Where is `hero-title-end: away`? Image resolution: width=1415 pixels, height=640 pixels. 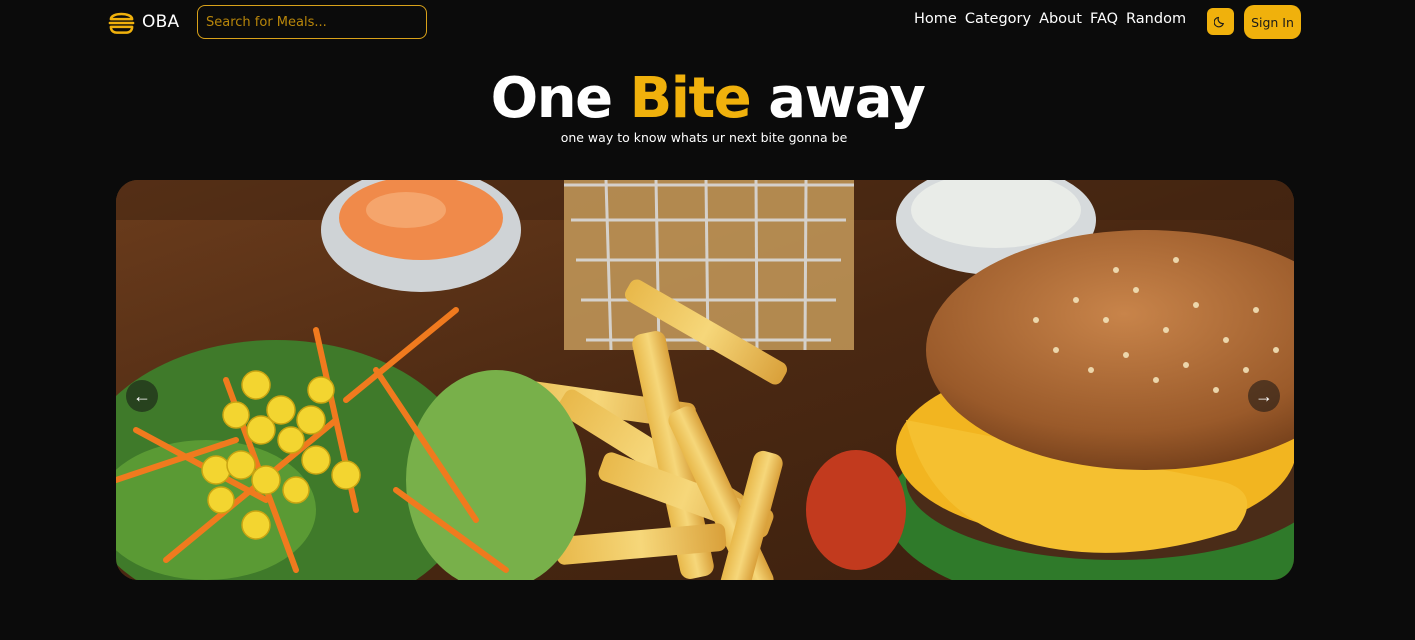 hero-title-end: away is located at coordinates (838, 98).